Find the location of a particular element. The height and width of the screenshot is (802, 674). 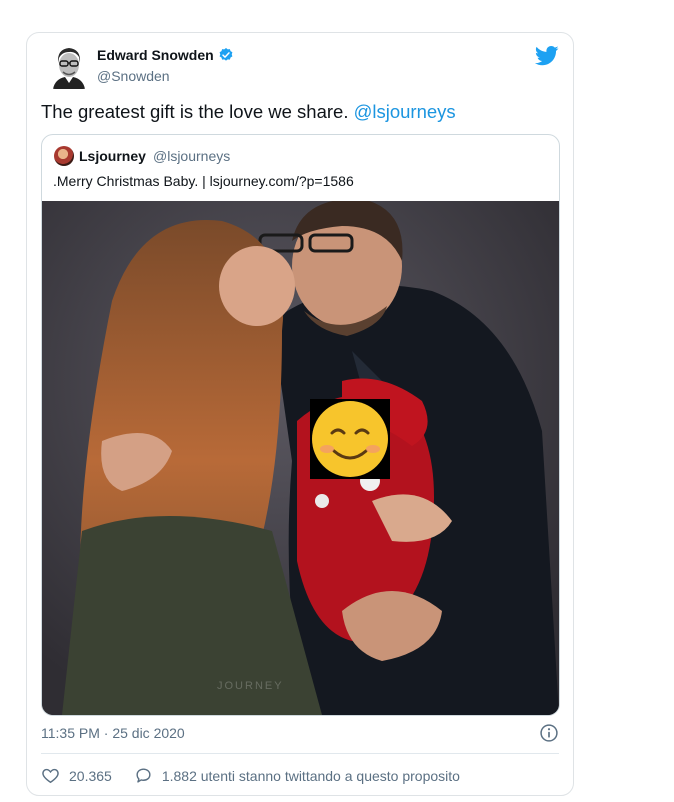

speech-bubble-icon is located at coordinates (143, 775).